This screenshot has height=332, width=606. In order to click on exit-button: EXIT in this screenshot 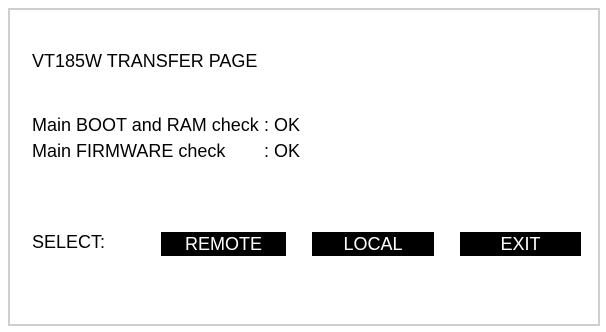, I will do `click(520, 244)`.